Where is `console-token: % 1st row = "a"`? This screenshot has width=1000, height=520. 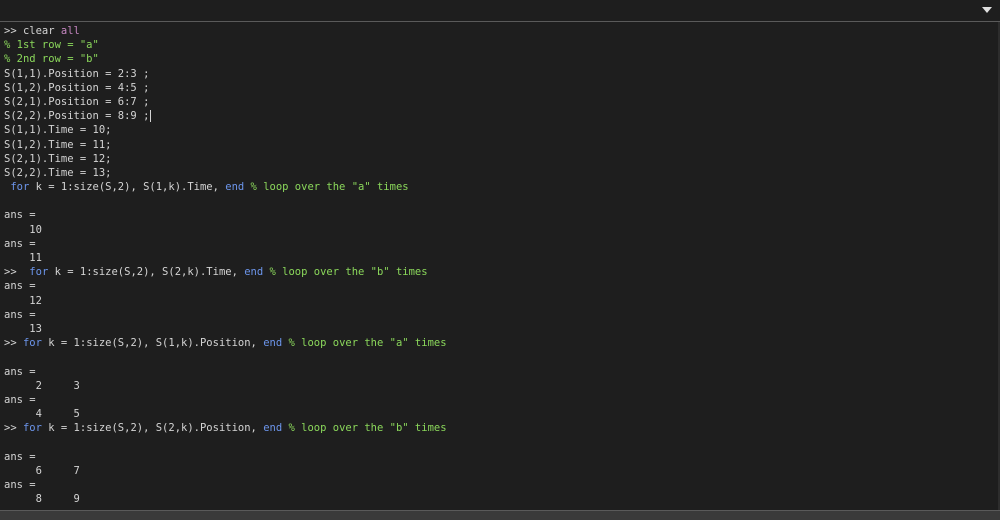 console-token: % 1st row = "a" is located at coordinates (51, 45).